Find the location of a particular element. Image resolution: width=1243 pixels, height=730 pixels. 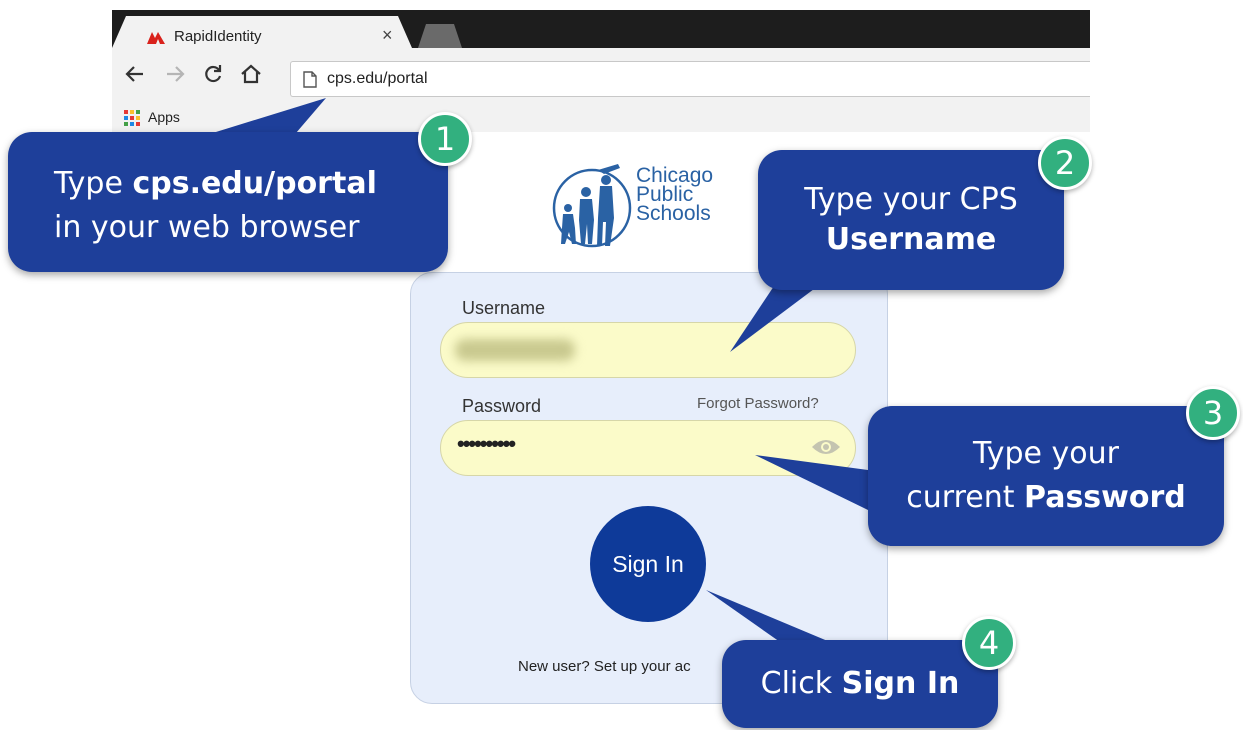

callout-1: Type cps.edu/portal in your web browser is located at coordinates (228, 202).